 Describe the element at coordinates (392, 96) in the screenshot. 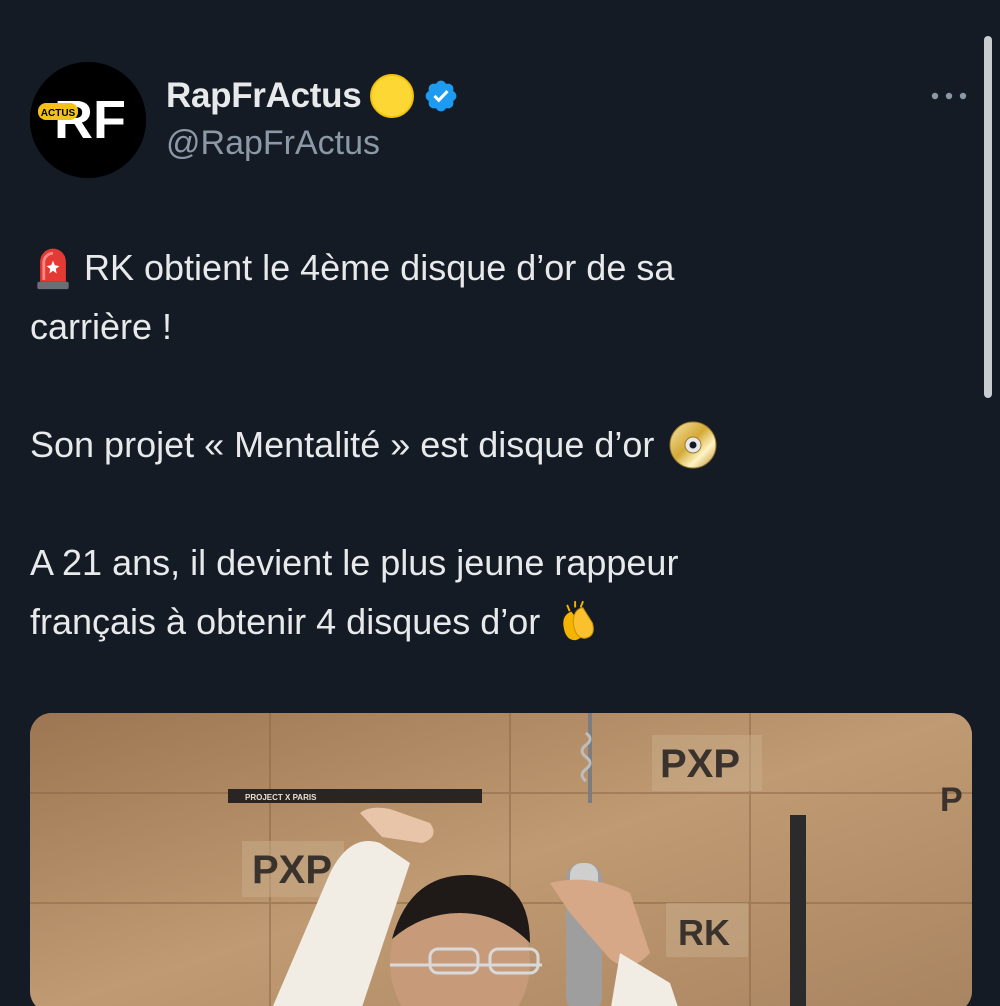

I see `yellow-circle-emoji` at that location.